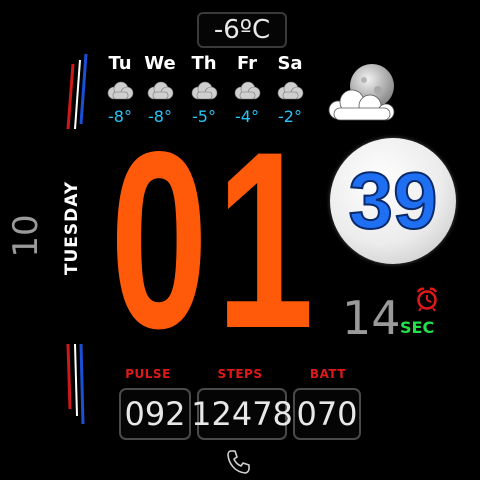 The height and width of the screenshot is (480, 480). What do you see at coordinates (148, 374) in the screenshot?
I see `pulse-label: PULSE` at bounding box center [148, 374].